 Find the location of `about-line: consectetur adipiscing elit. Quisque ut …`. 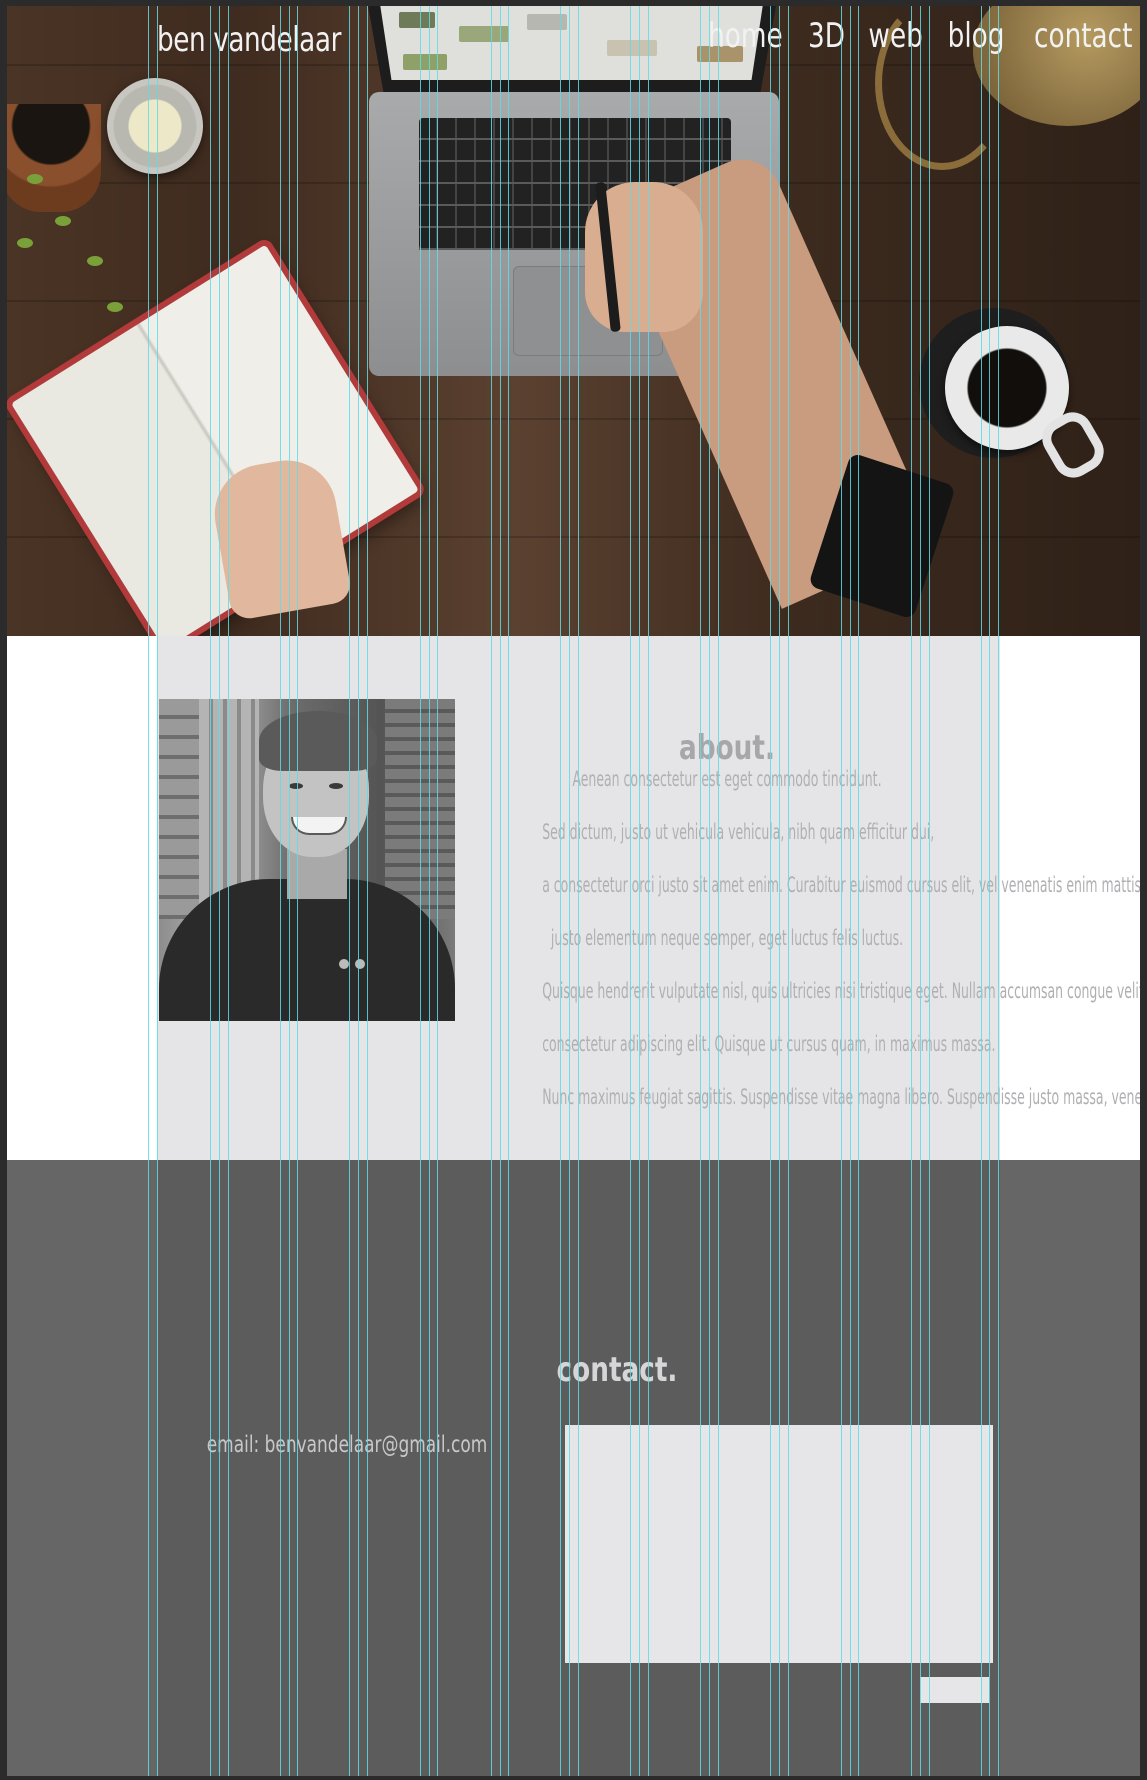

about-line: consectetur adipiscing elit. Quisque ut … is located at coordinates (769, 1044).